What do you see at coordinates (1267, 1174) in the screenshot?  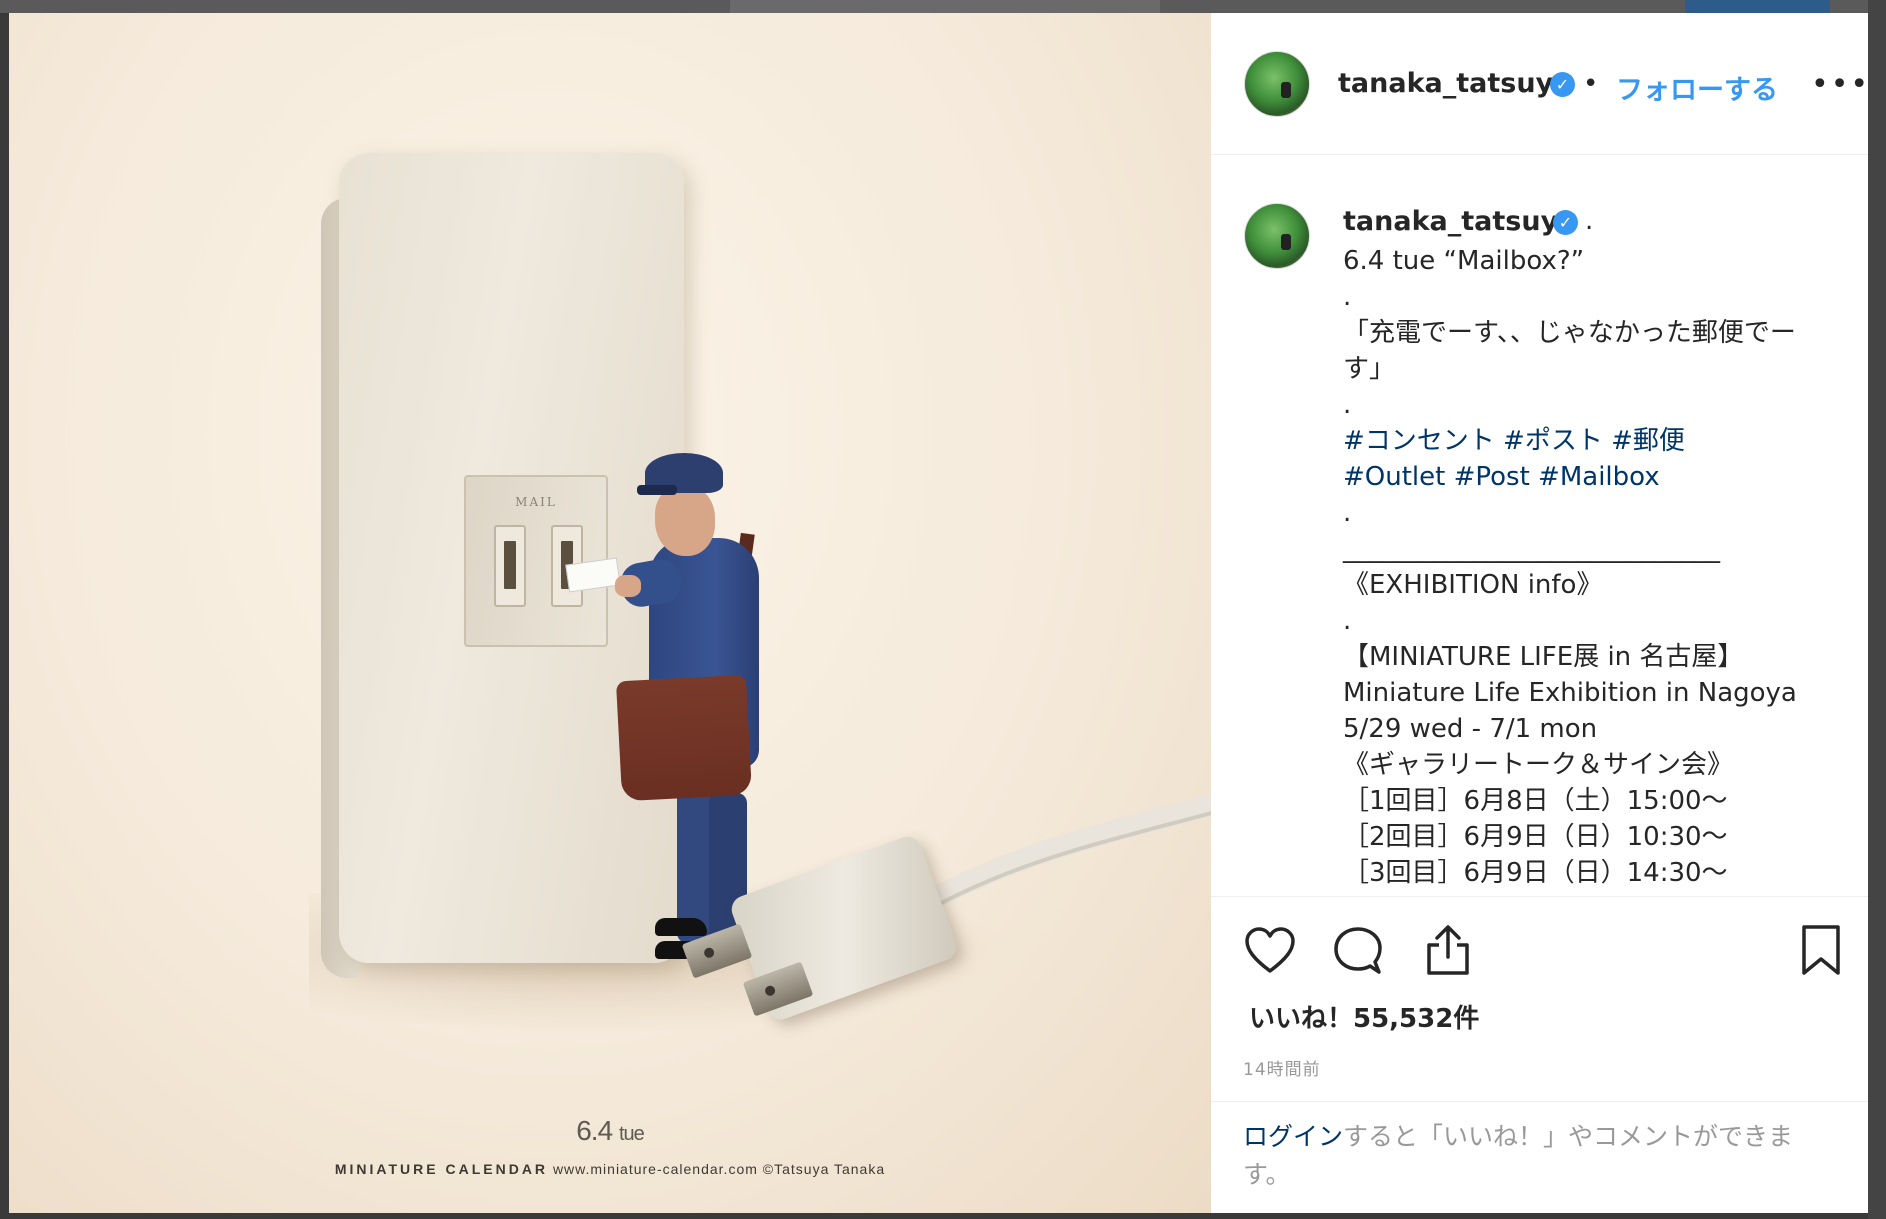 I see `login-prompt-text-end: す。` at bounding box center [1267, 1174].